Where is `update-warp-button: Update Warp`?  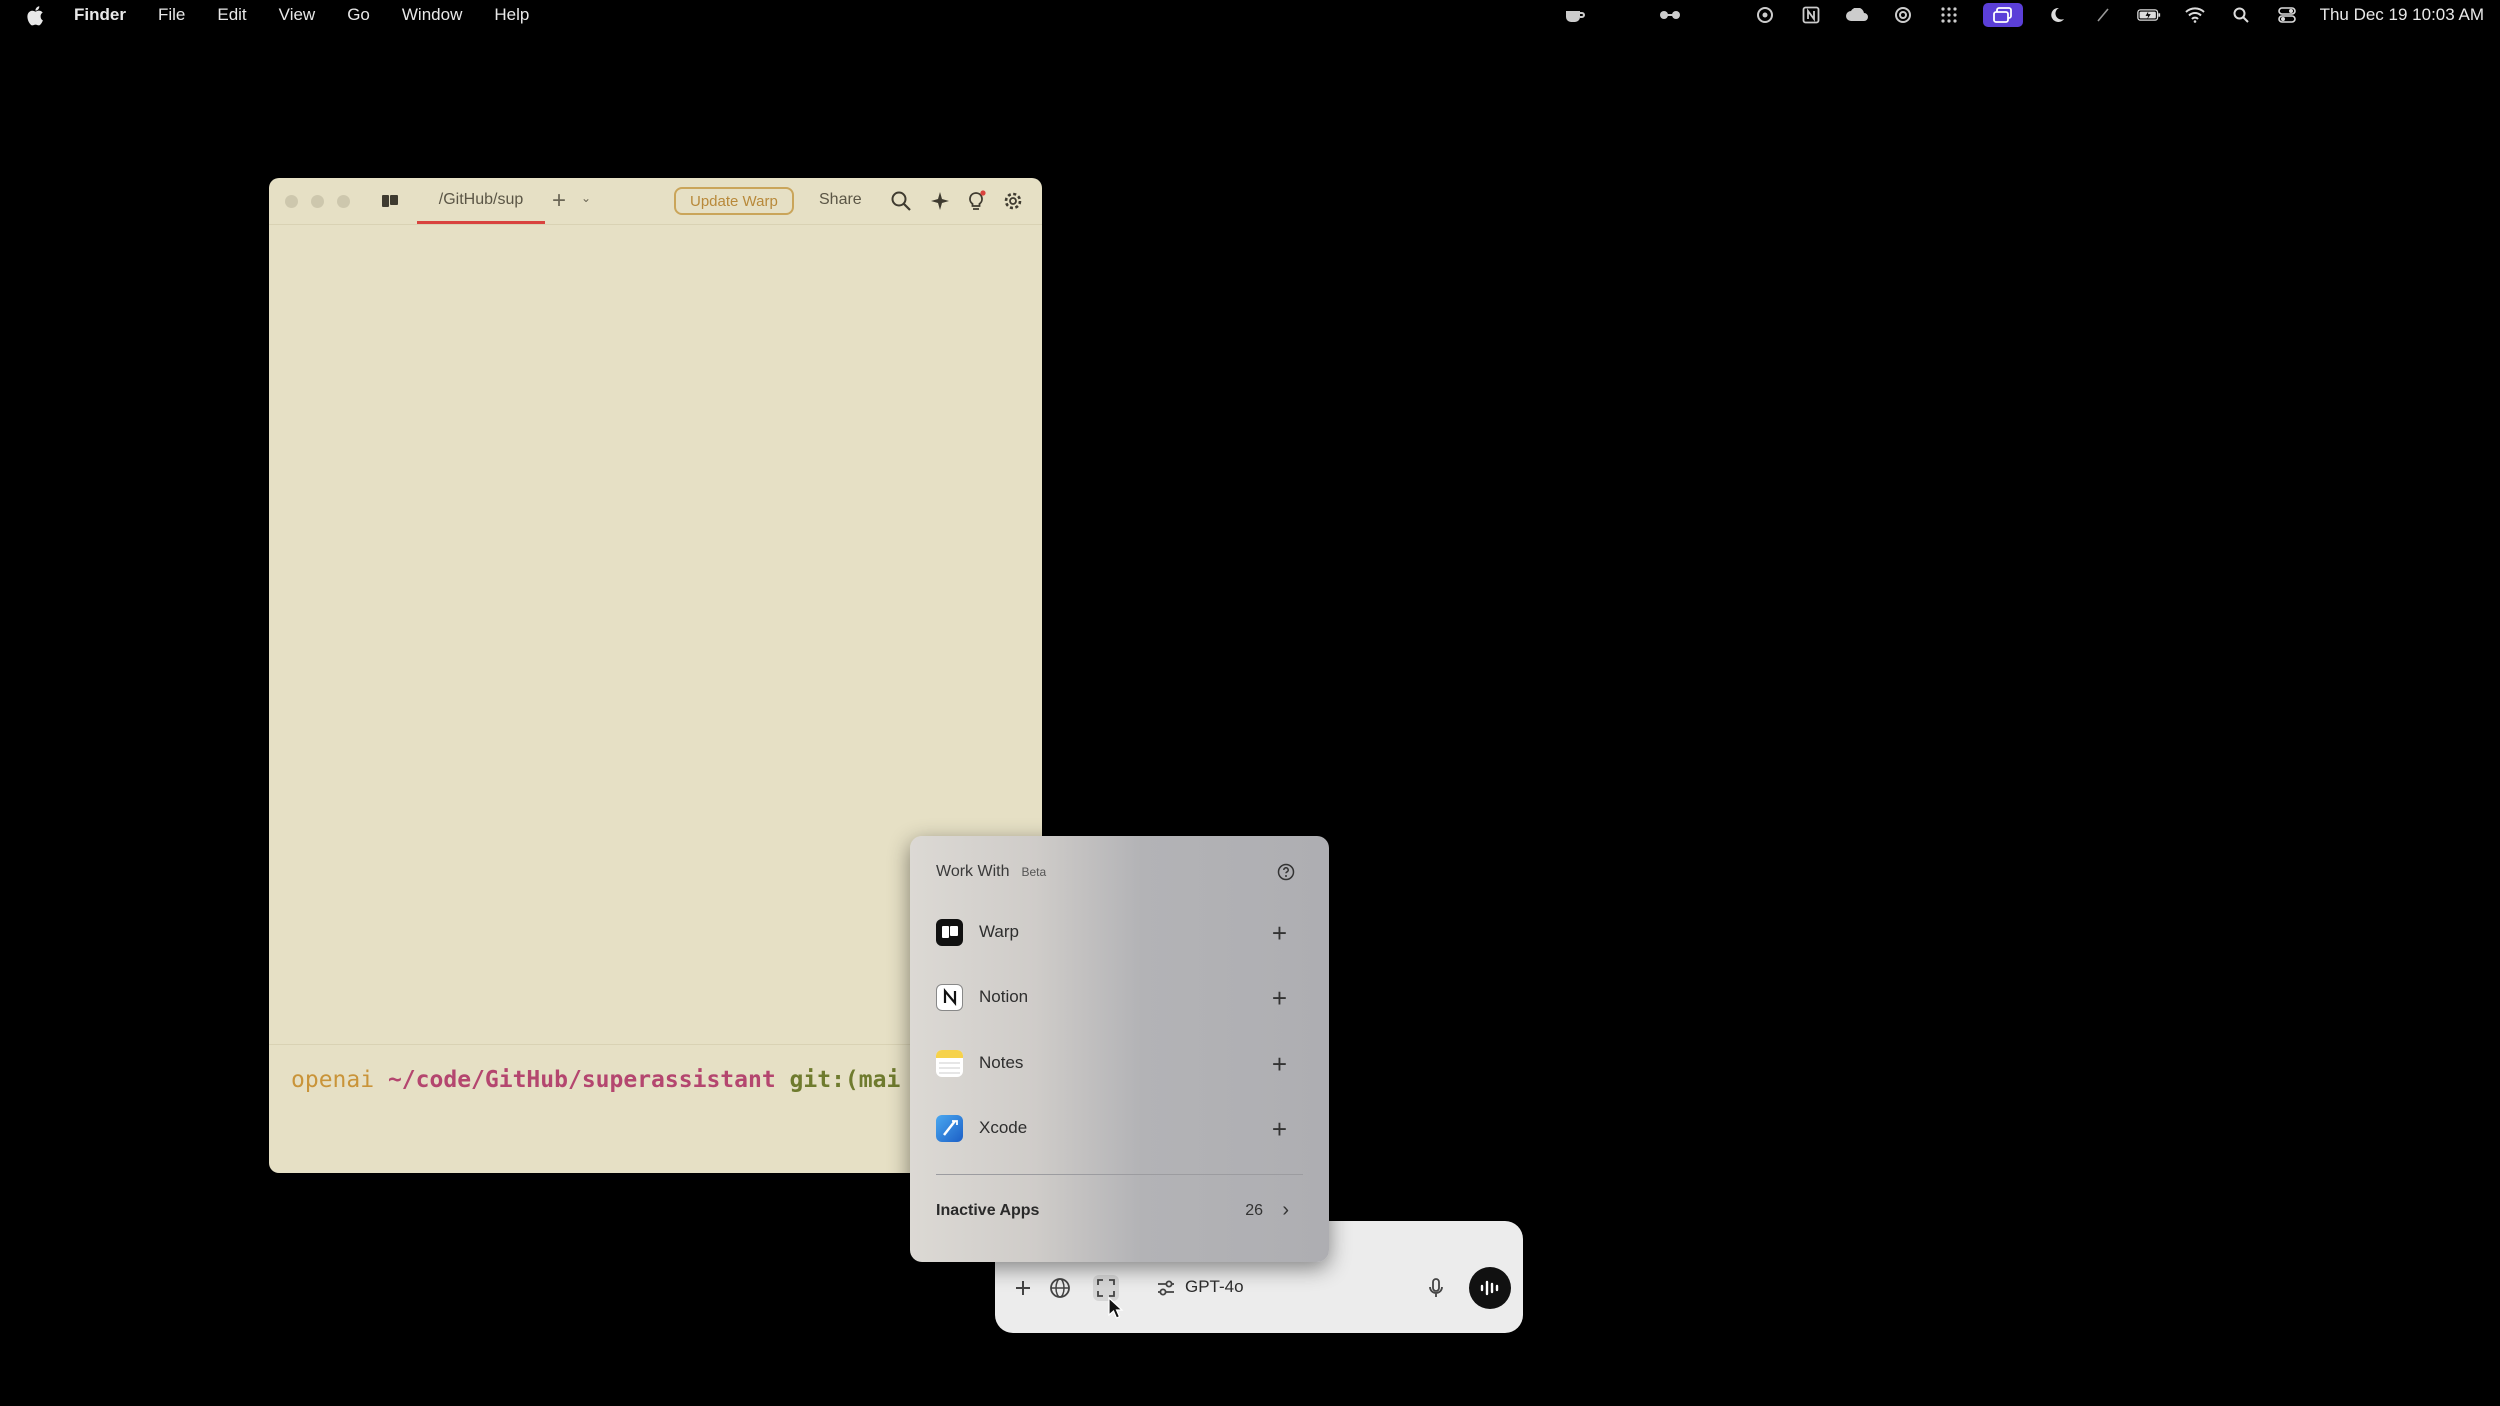 update-warp-button: Update Warp is located at coordinates (734, 201).